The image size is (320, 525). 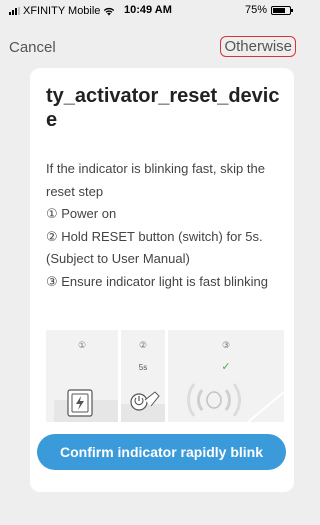 I want to click on signal-icon, so click(x=14, y=11).